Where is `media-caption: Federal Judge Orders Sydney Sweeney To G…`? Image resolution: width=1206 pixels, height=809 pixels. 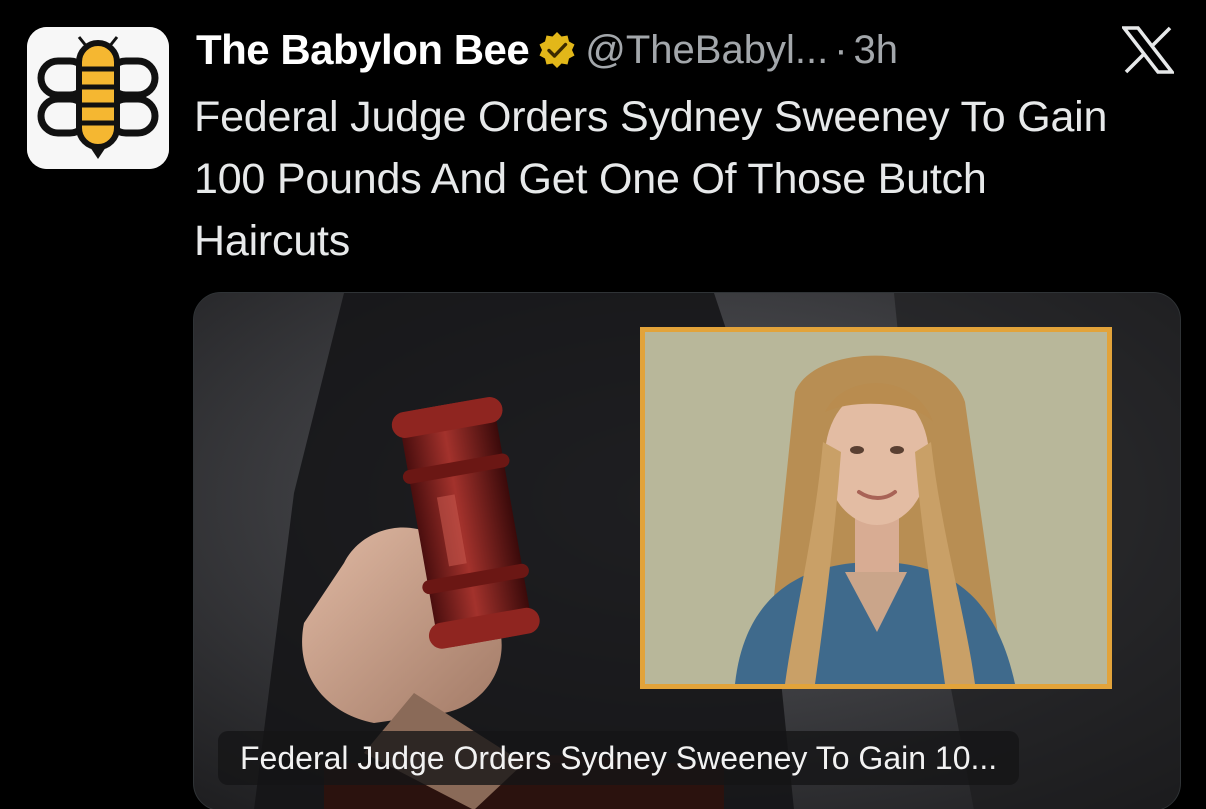
media-caption: Federal Judge Orders Sydney Sweeney To G… is located at coordinates (619, 758).